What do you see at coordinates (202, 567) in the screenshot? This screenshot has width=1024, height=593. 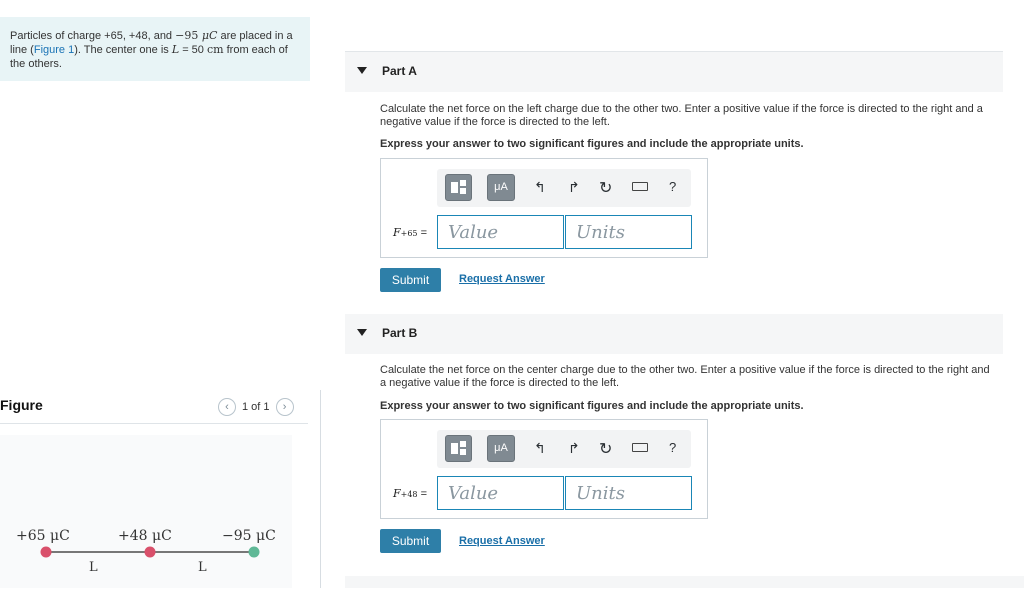 I see `label-L2: L` at bounding box center [202, 567].